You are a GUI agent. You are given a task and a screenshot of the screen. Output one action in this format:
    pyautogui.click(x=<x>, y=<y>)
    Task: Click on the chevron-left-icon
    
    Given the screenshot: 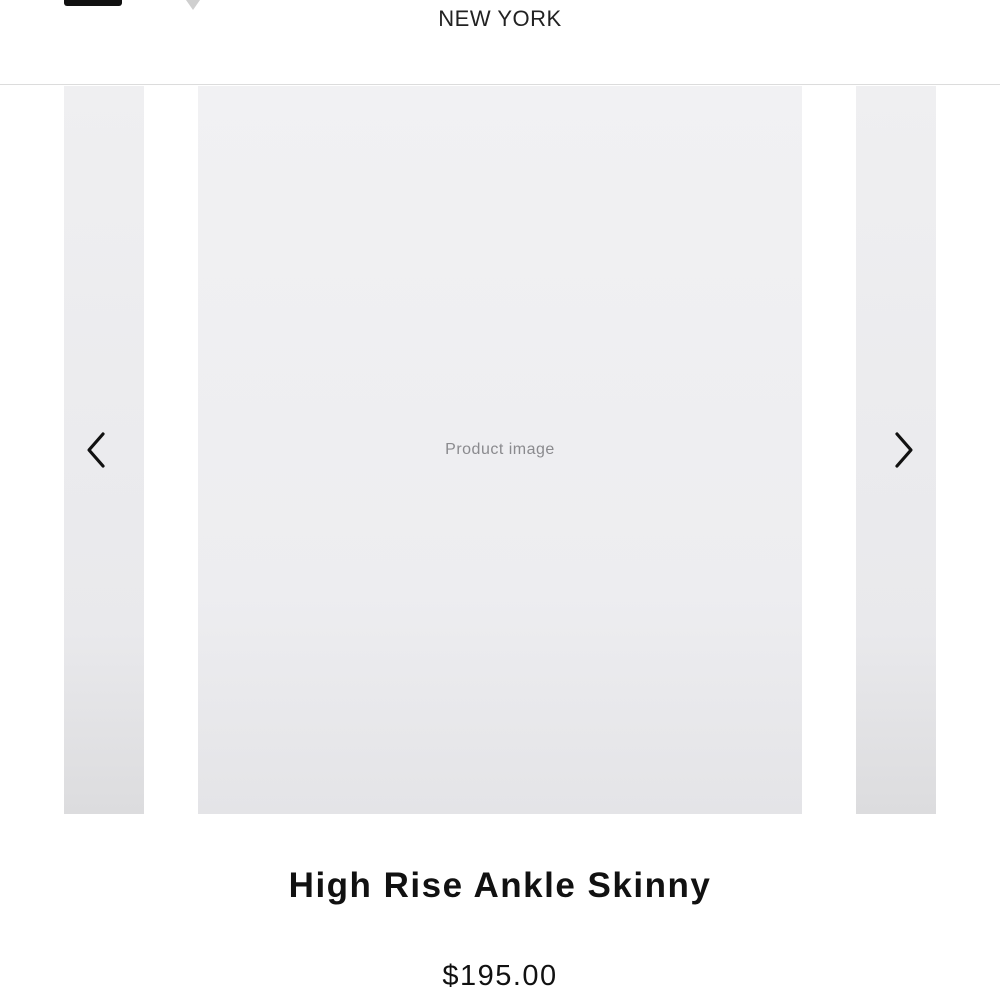 What is the action you would take?
    pyautogui.click(x=96, y=450)
    